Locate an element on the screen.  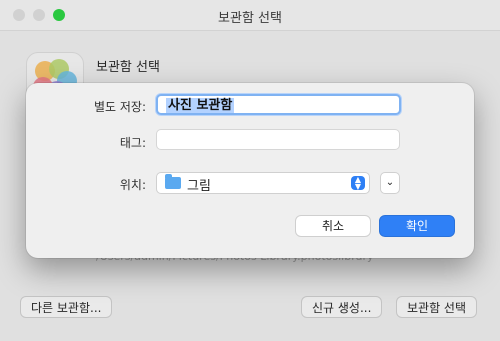
expand-button: ⌄ is located at coordinates (390, 183).